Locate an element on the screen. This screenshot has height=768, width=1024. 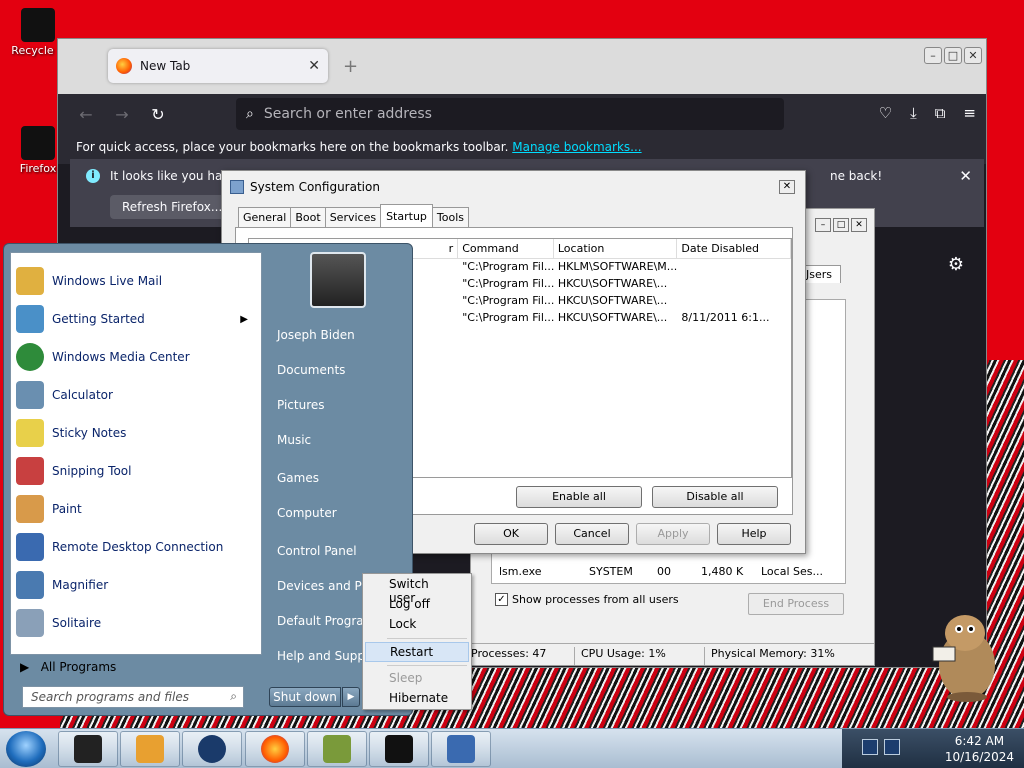
apply-button: Apply is located at coordinates (673, 534).